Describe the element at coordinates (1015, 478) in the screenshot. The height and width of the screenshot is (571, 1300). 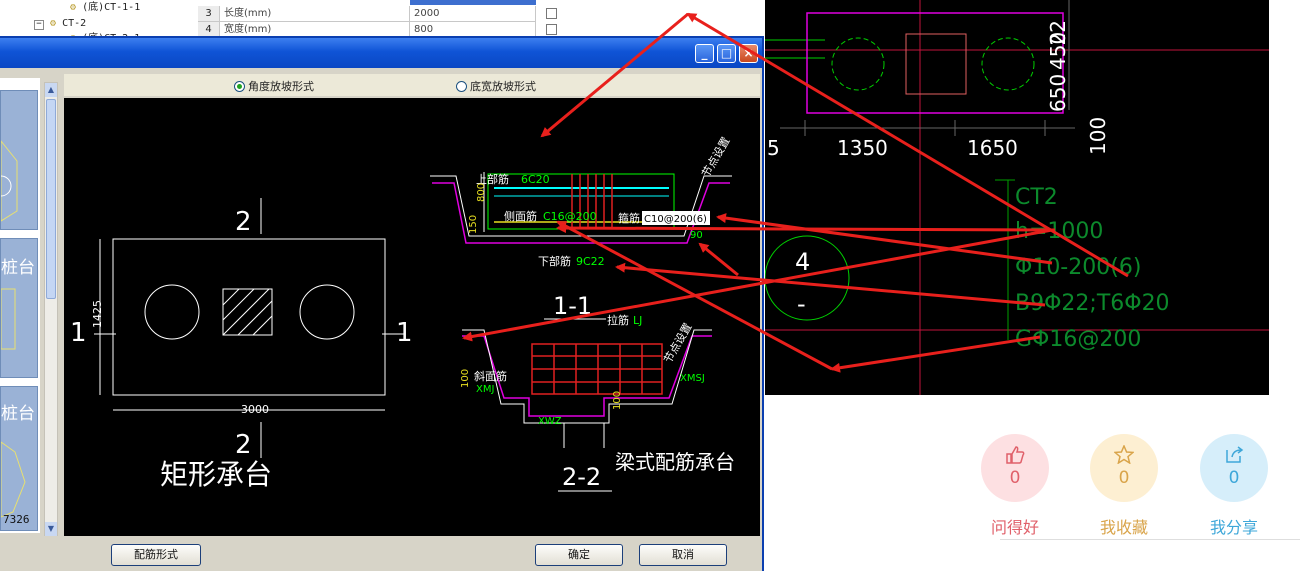
I see `like-count: 0` at that location.